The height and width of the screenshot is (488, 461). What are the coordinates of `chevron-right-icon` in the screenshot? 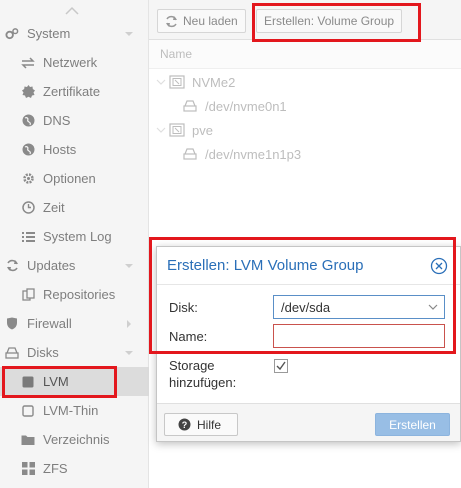 It's located at (129, 324).